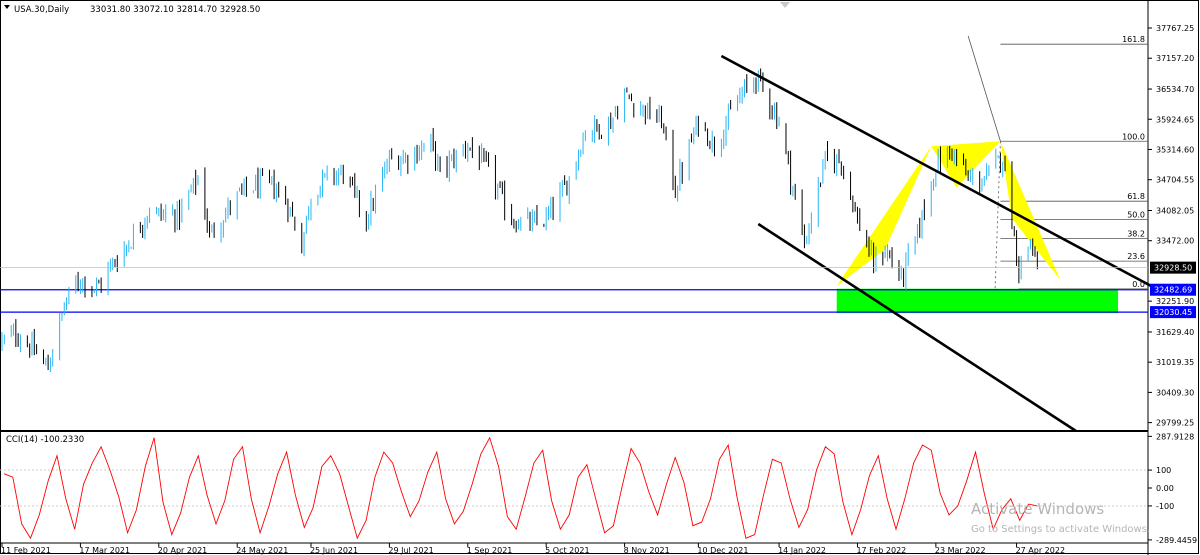 This screenshot has height=555, width=1200. I want to click on dropdown-arrow-icon, so click(7, 7).